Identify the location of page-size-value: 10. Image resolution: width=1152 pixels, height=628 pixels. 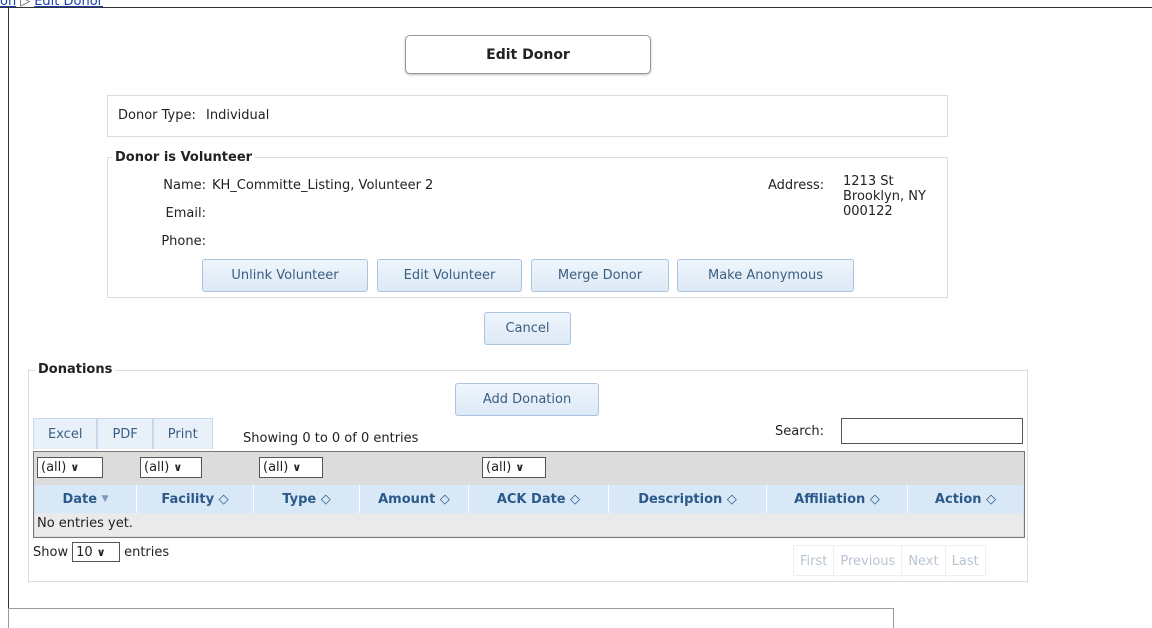
(84, 552).